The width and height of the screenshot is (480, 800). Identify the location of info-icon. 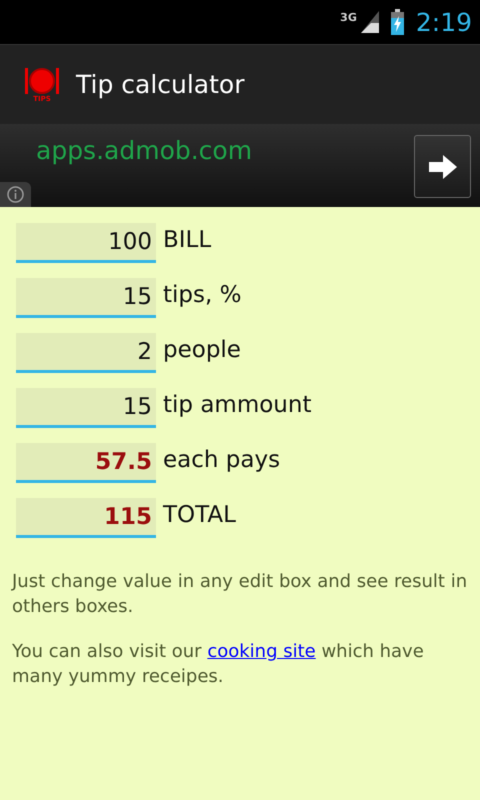
(15, 194).